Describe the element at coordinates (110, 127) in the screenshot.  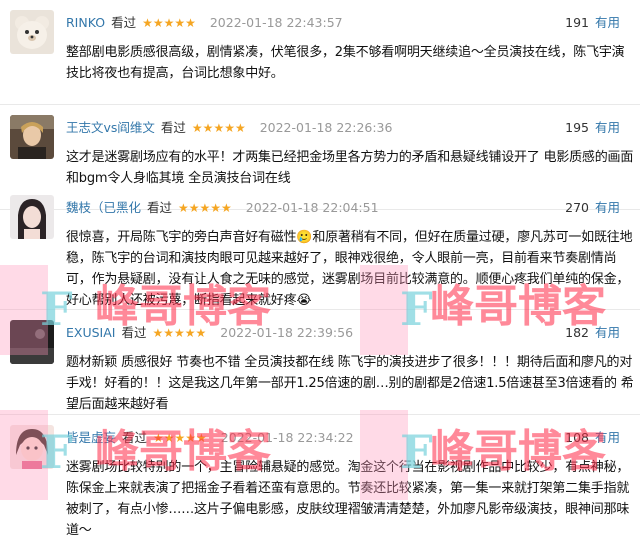
I see `author-link: 王志文vs阎维文` at that location.